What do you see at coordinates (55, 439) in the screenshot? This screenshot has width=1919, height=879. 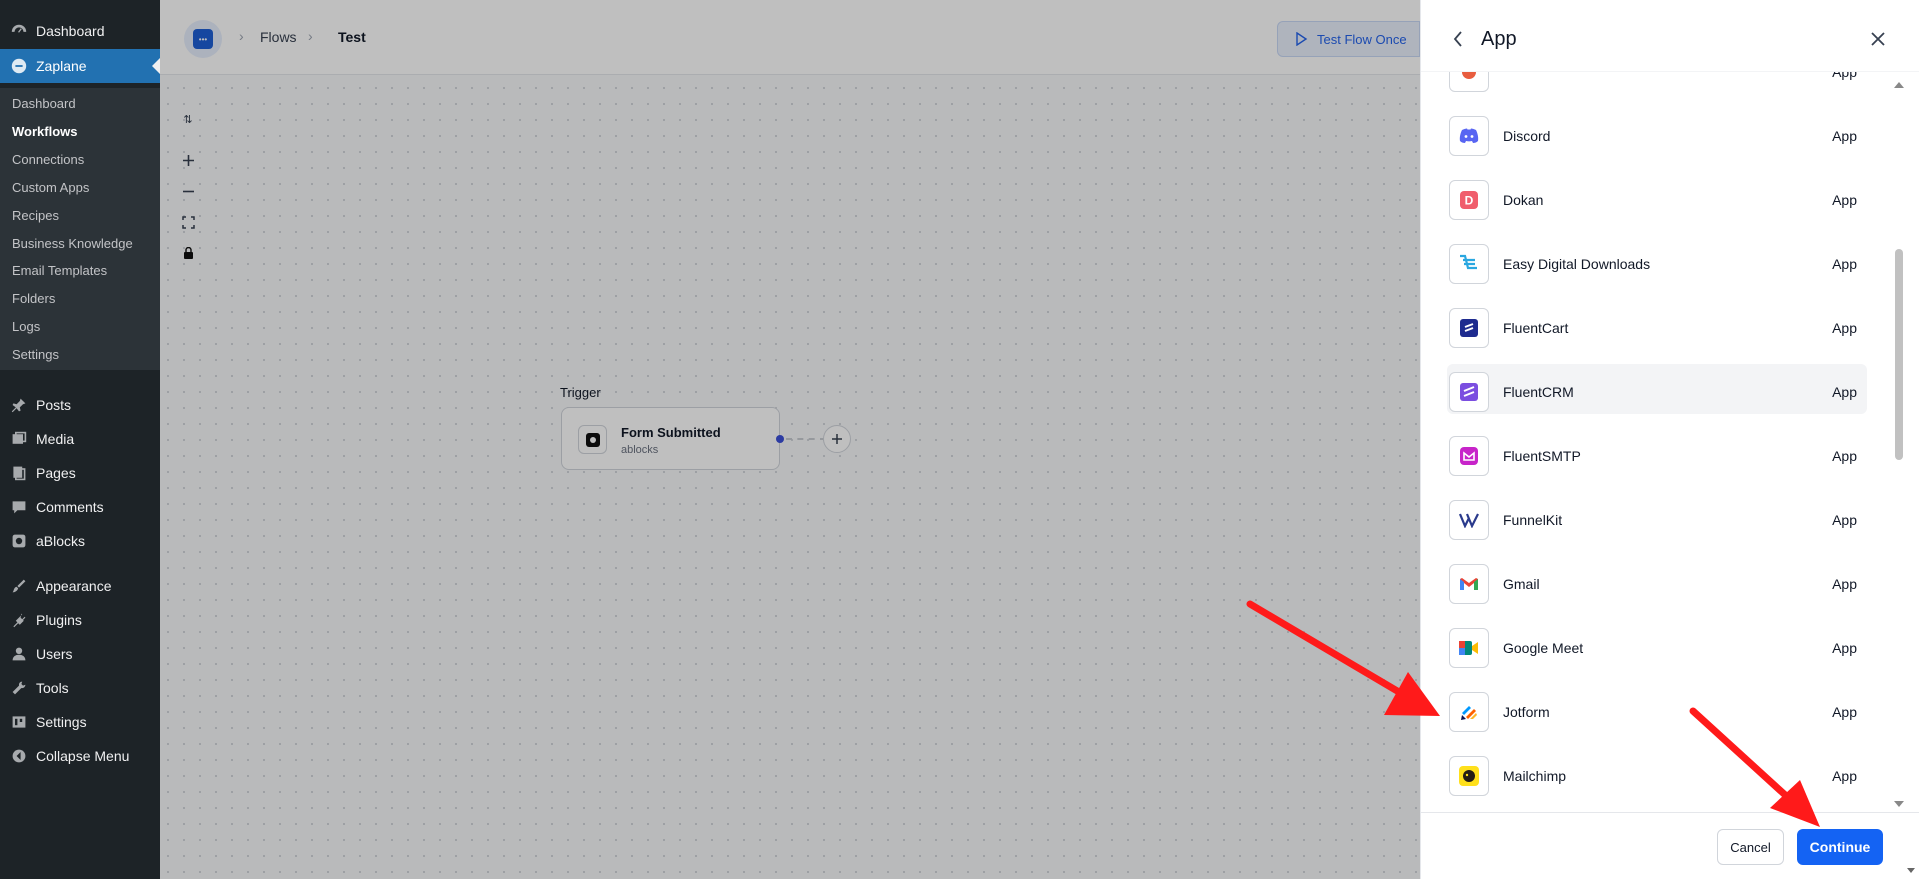 I see `menu-media-label: Media` at bounding box center [55, 439].